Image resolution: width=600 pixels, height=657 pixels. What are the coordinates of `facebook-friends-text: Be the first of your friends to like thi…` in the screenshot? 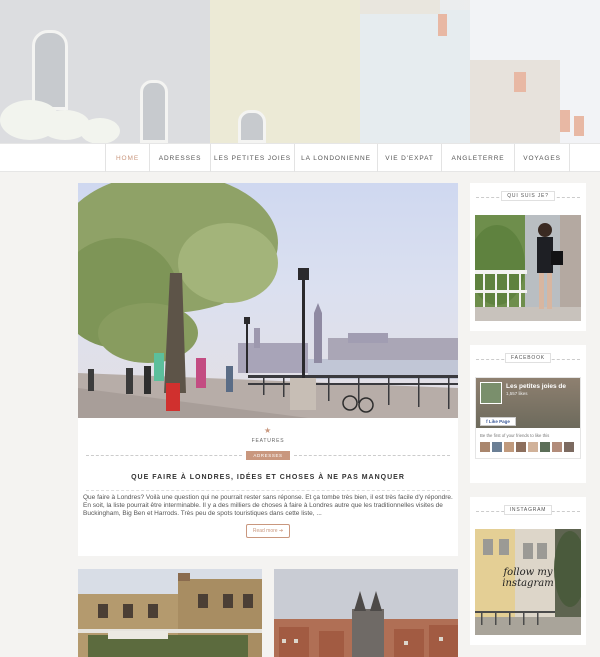 It's located at (515, 435).